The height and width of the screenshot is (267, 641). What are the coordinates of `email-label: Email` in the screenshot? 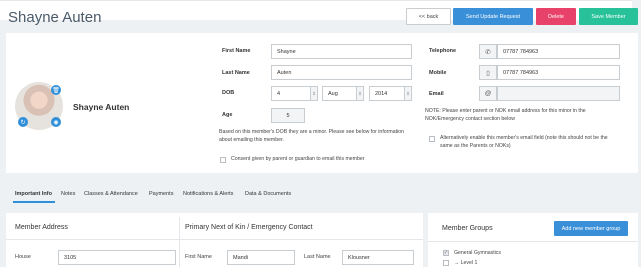 It's located at (436, 94).